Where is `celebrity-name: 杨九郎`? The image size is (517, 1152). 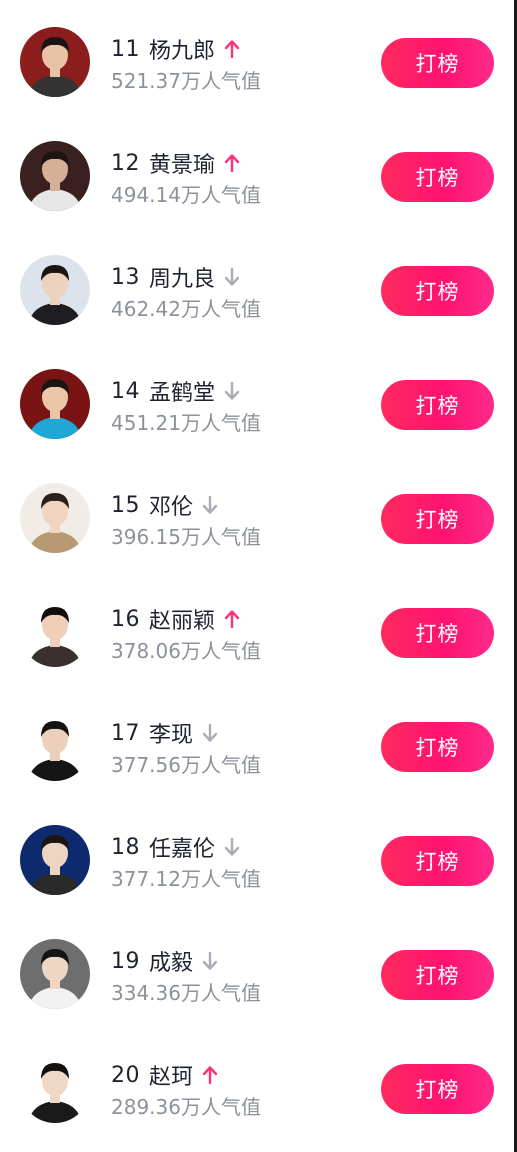 celebrity-name: 杨九郎 is located at coordinates (182, 51).